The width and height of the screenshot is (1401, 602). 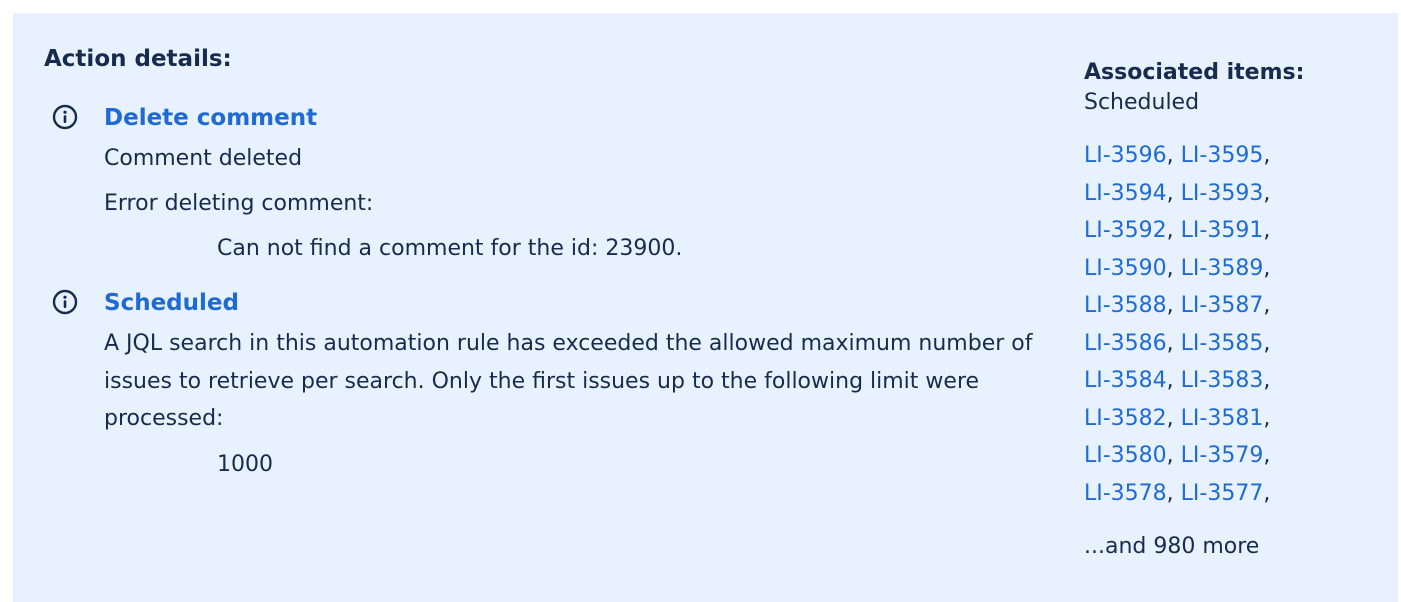 I want to click on issue-link: LI-3590, so click(x=1125, y=268).